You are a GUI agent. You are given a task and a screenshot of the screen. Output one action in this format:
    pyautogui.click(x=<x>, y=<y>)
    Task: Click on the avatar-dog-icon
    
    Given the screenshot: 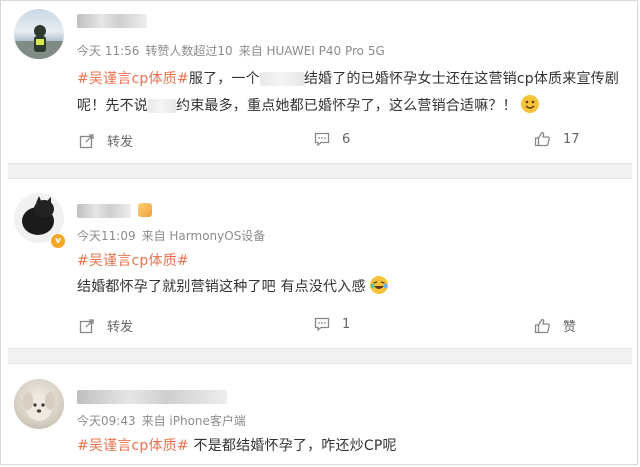 What is the action you would take?
    pyautogui.click(x=39, y=406)
    